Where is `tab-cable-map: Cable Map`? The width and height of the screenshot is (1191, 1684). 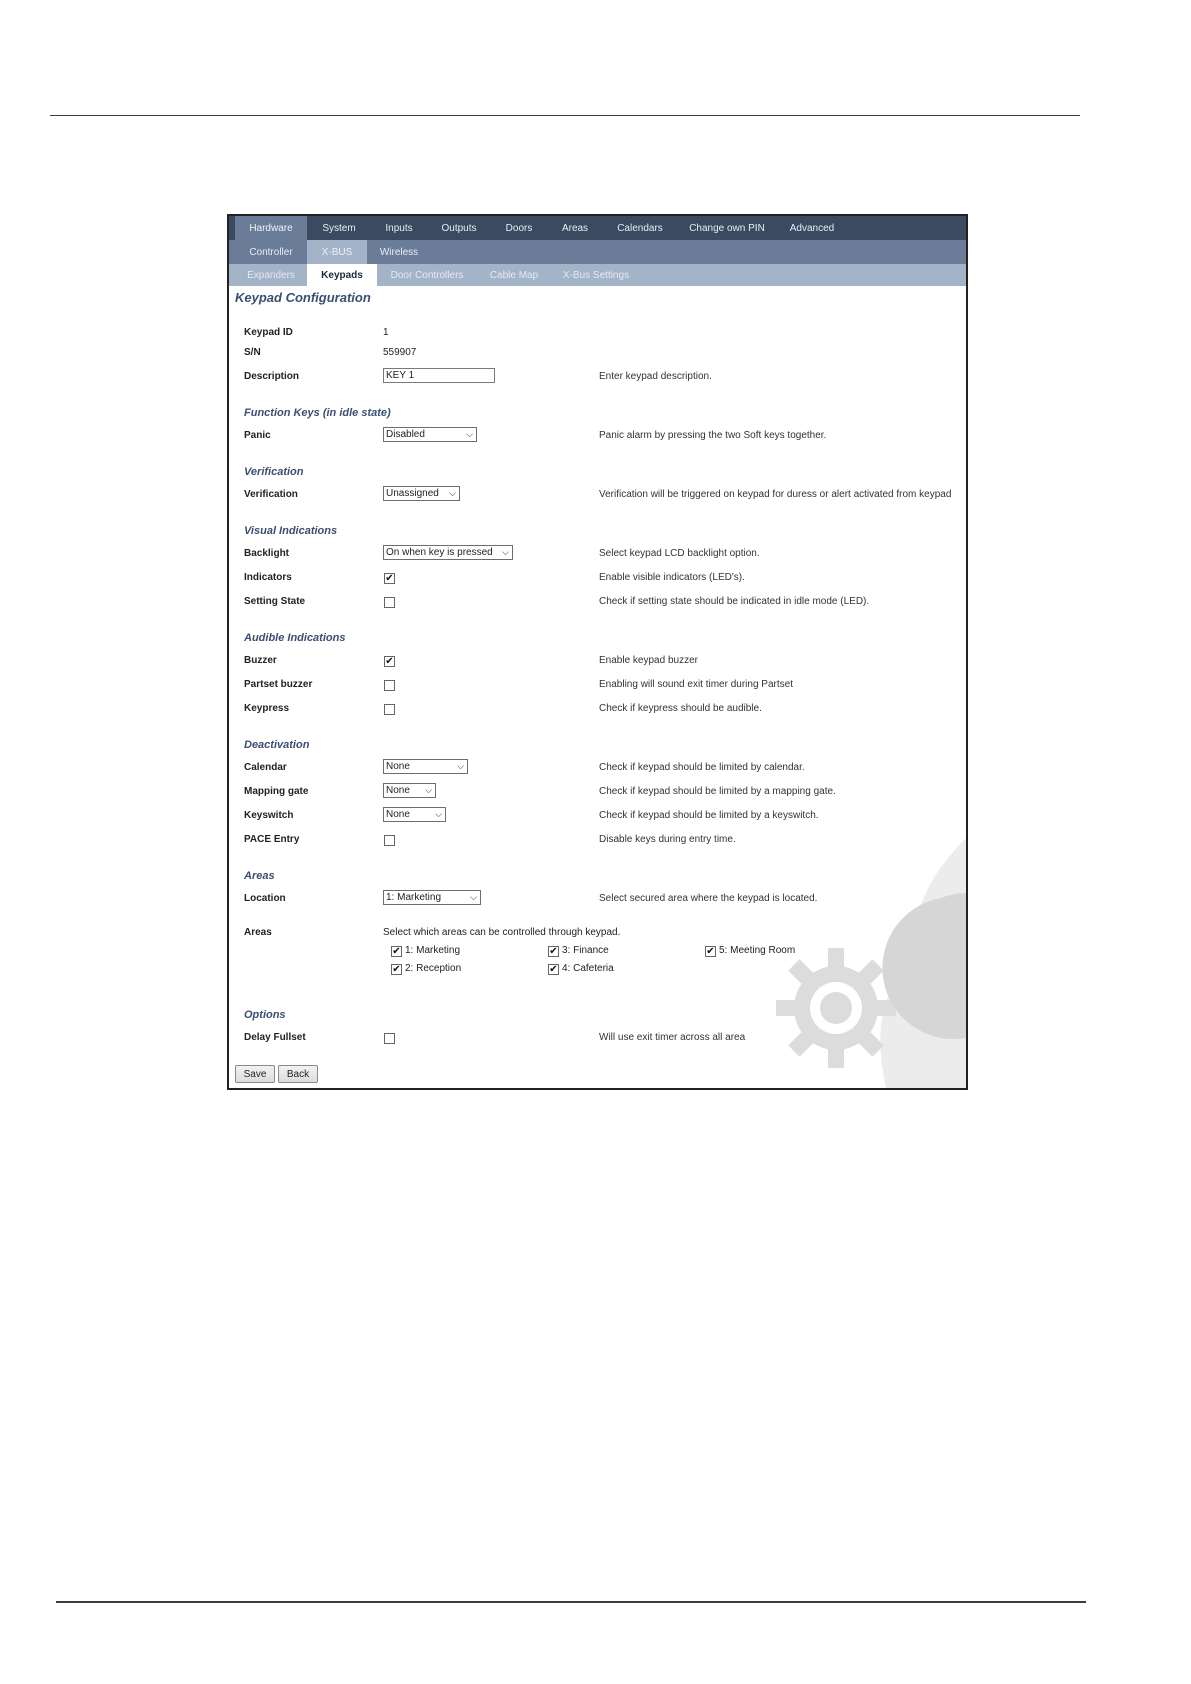 tab-cable-map: Cable Map is located at coordinates (514, 275).